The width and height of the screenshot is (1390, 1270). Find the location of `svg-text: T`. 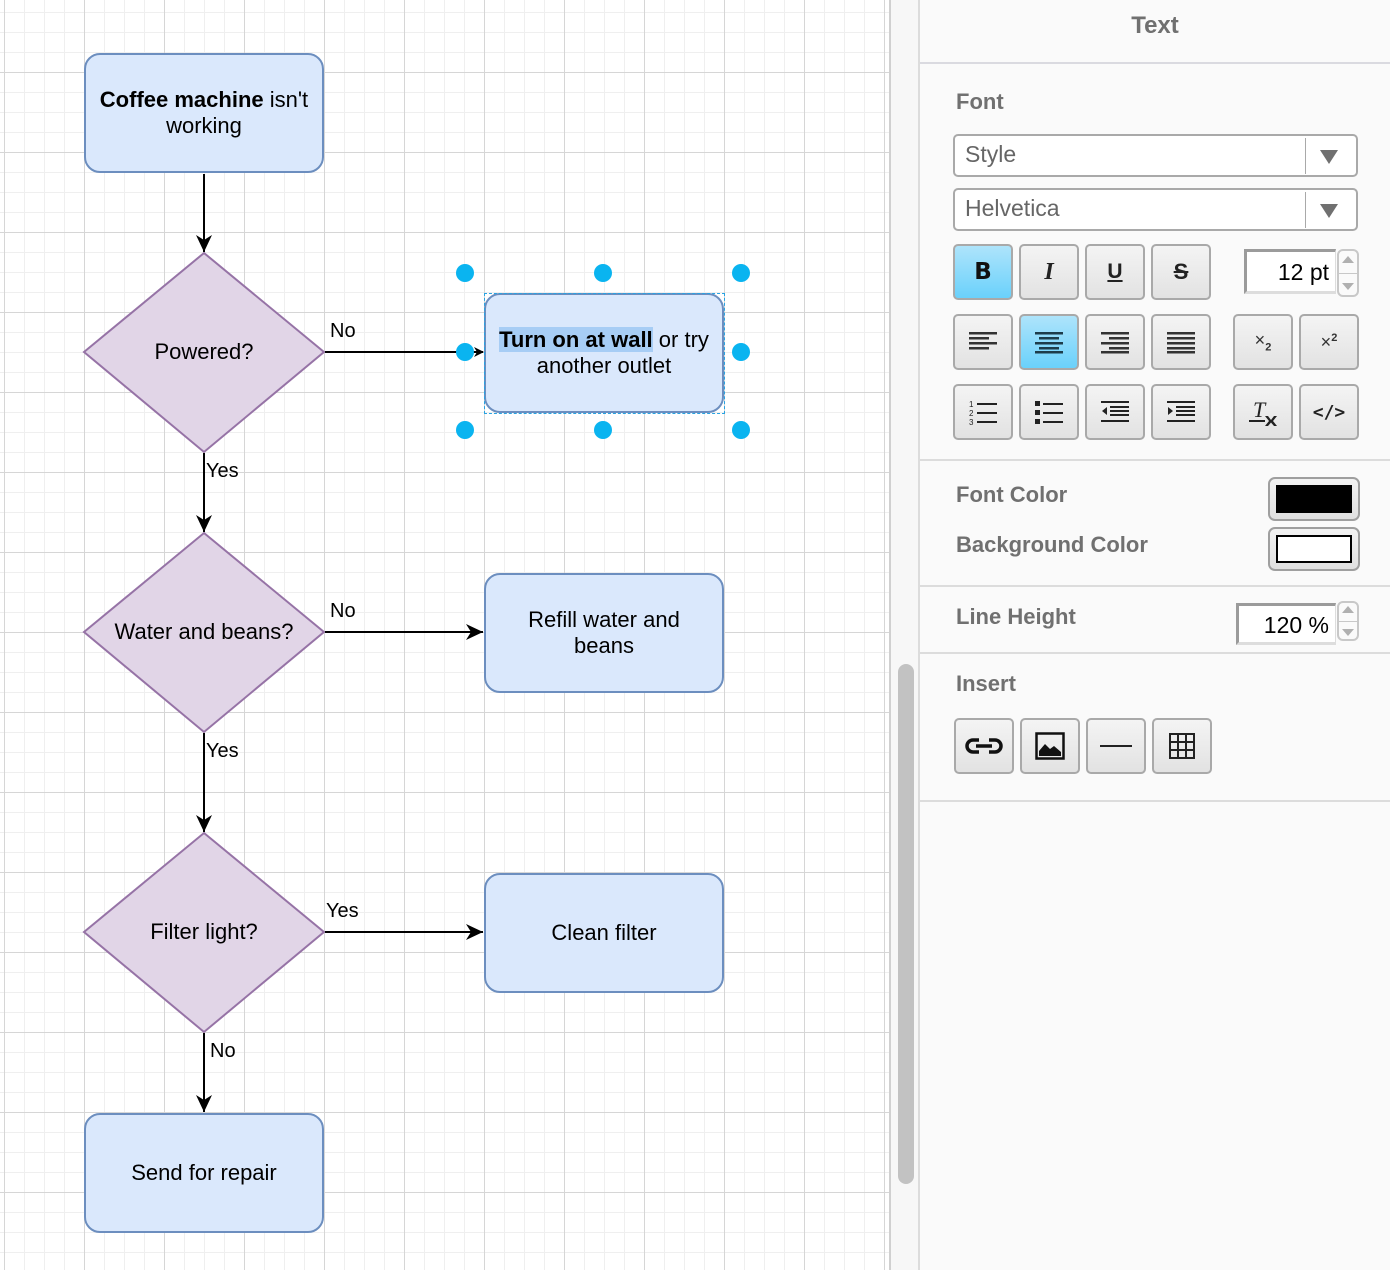

svg-text: T is located at coordinates (1260, 409).